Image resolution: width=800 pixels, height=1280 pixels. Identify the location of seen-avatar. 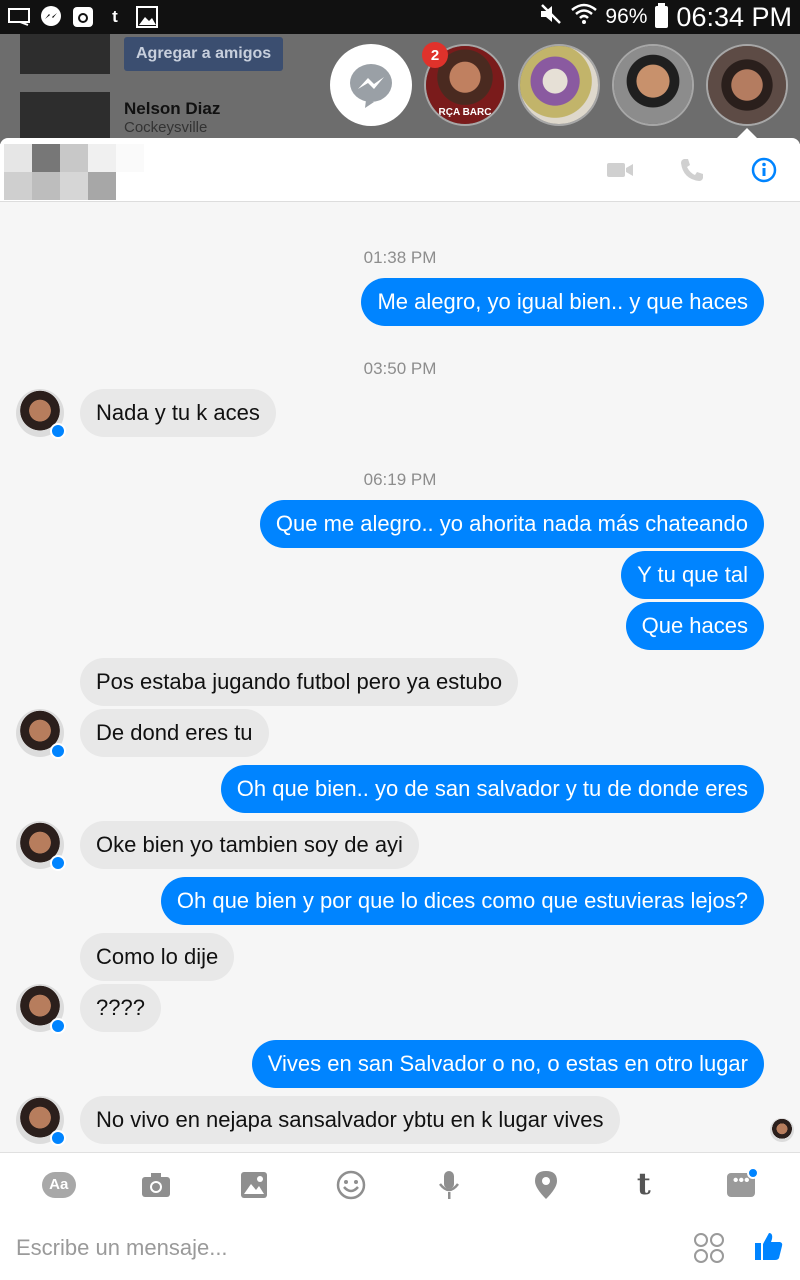
(782, 1130).